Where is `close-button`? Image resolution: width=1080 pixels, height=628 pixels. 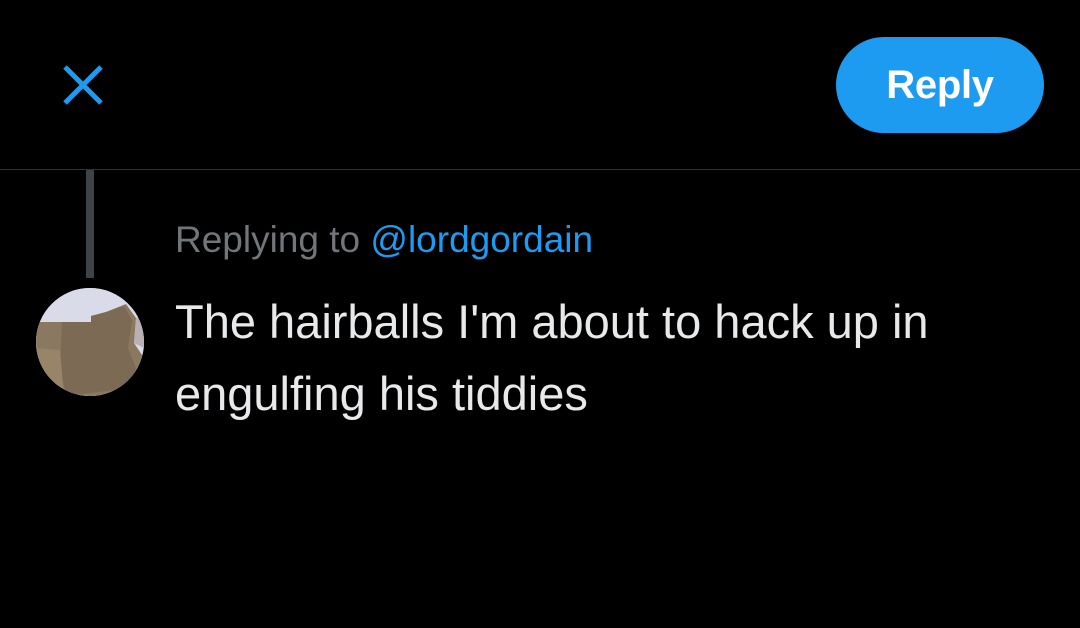
close-button is located at coordinates (83, 85).